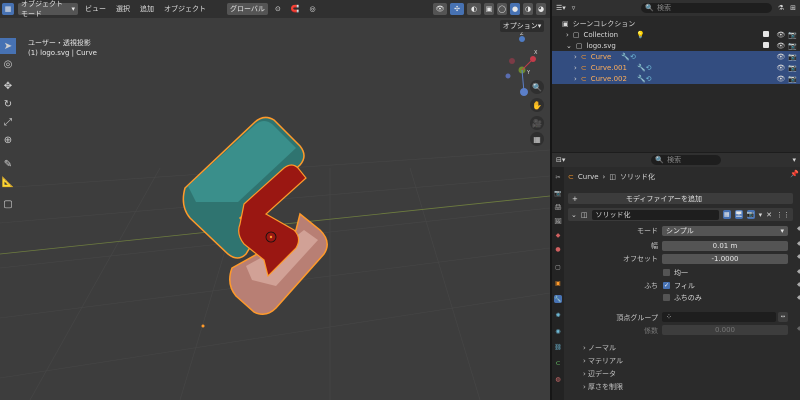  Describe the element at coordinates (676, 78) in the screenshot. I see `outliner-row: › ⊂ Curve.002 🔧⟲ 👁 📷` at that location.